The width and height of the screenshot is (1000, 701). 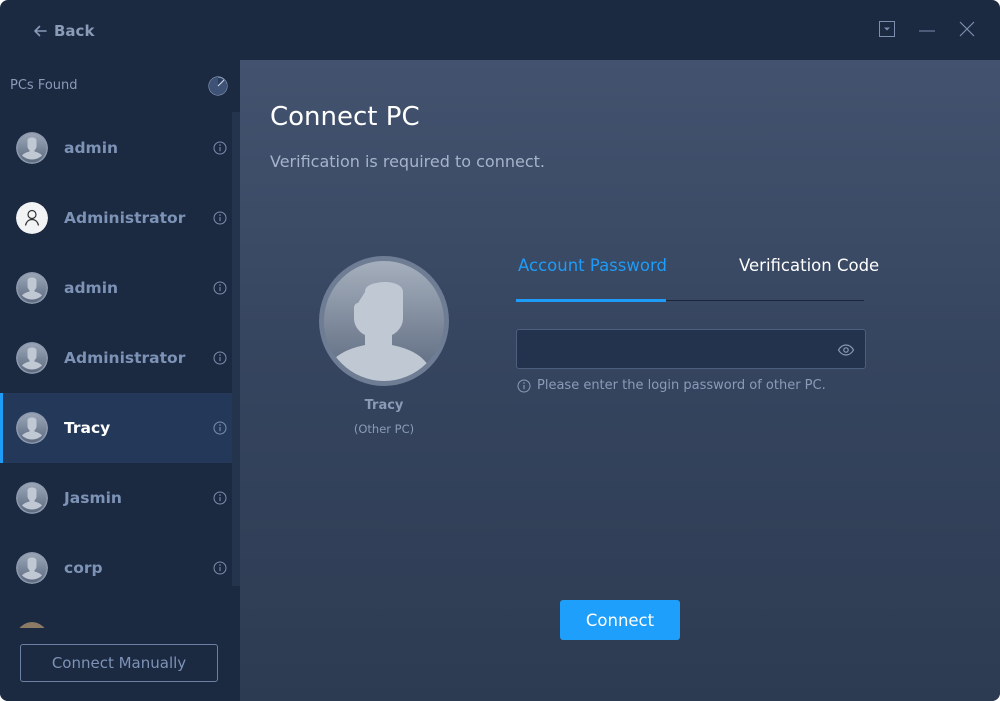 I want to click on minimize-icon, so click(x=927, y=31).